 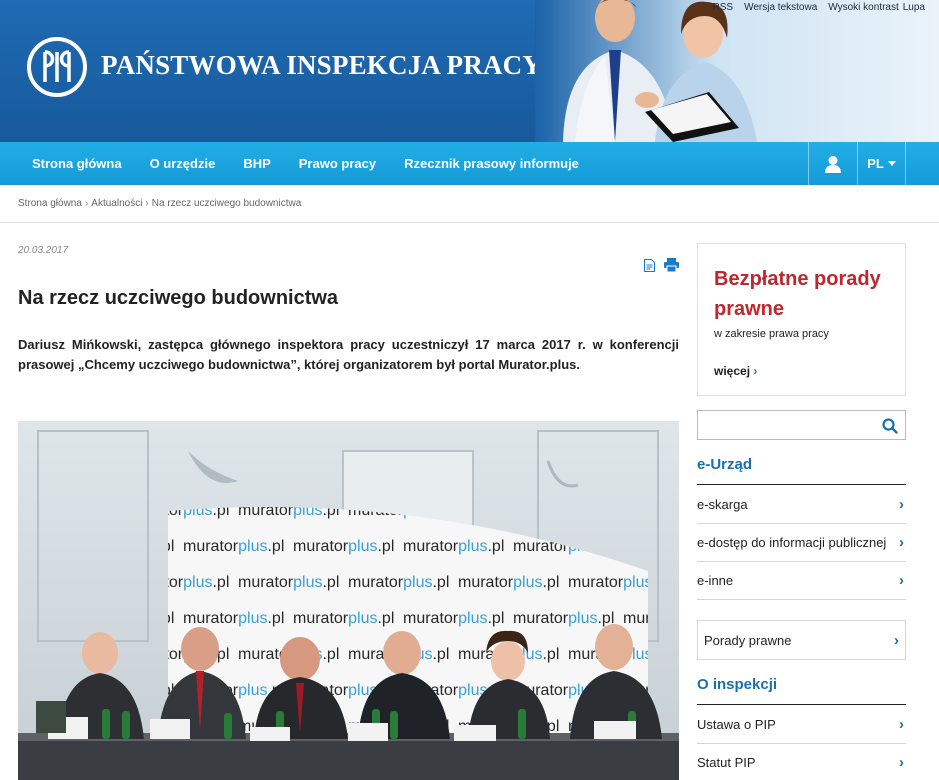 What do you see at coordinates (787, 425) in the screenshot?
I see `search-input` at bounding box center [787, 425].